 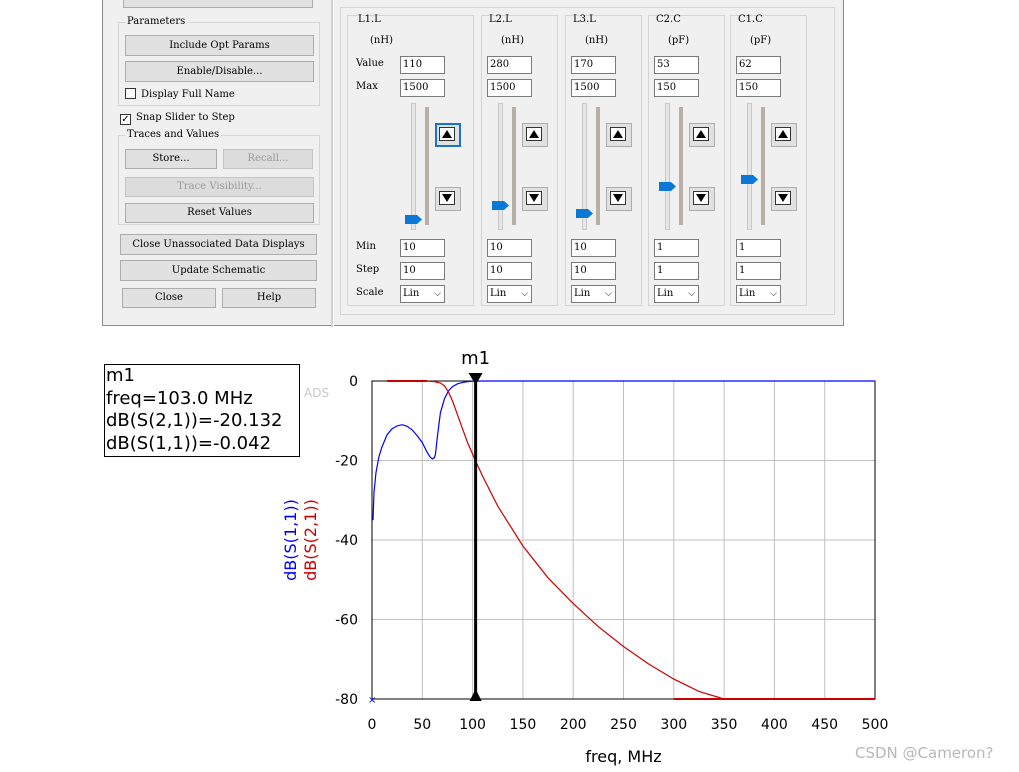 I want to click on x-tick-label: 300, so click(x=673, y=725).